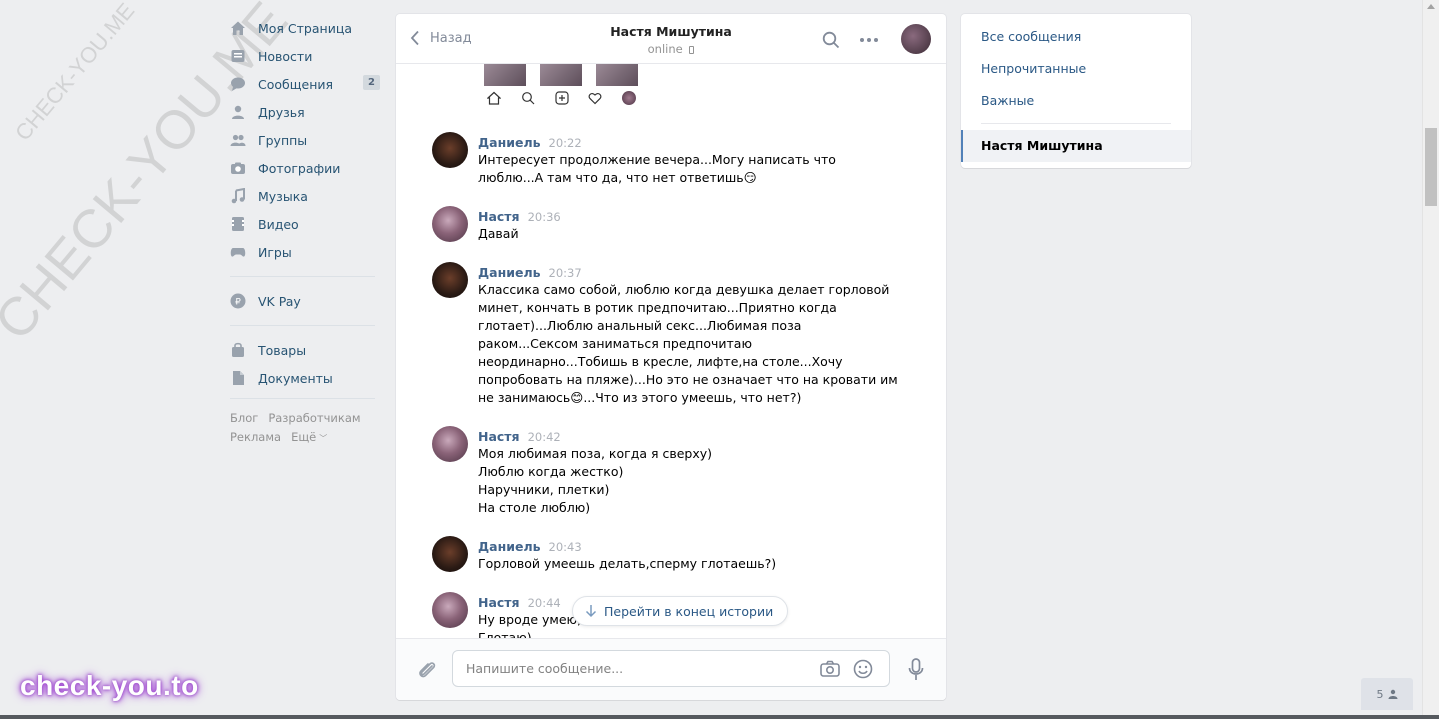  I want to click on nav-goods: Товары, so click(305, 350).